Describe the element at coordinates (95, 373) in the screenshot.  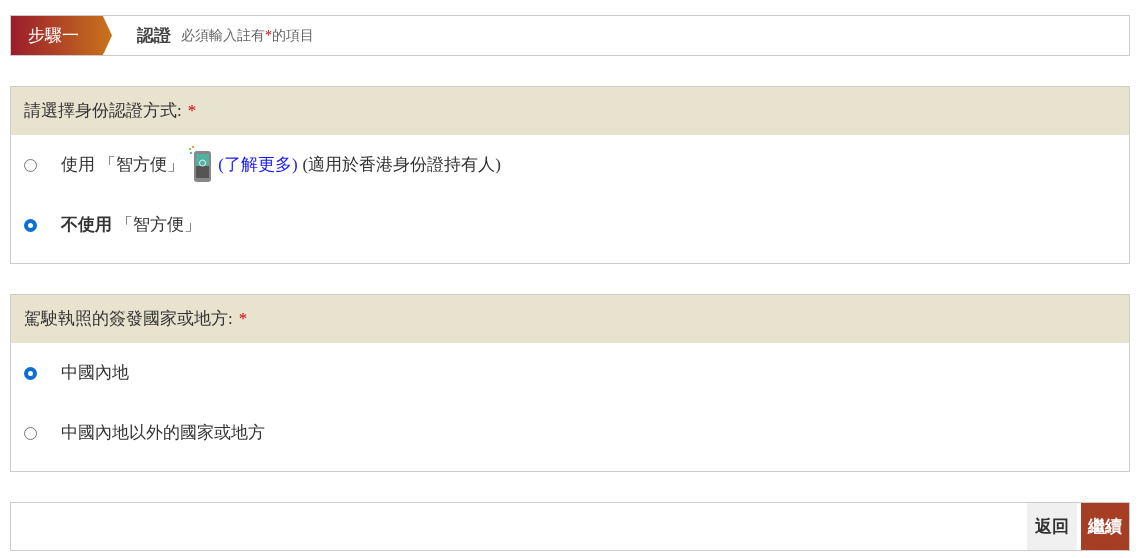
I see `option-label: 中國內地` at that location.